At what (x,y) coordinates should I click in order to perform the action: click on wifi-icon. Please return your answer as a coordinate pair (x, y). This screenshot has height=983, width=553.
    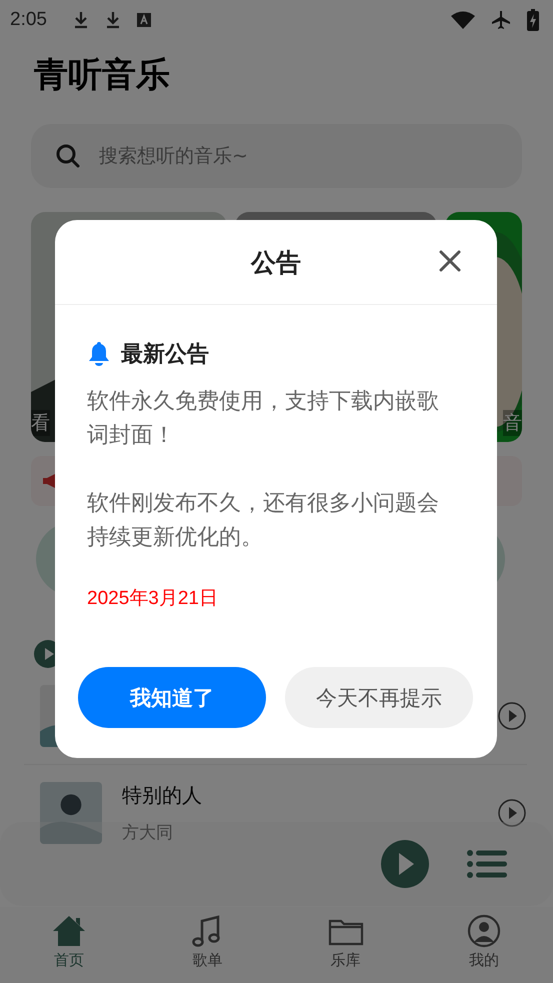
    Looking at the image, I should click on (463, 20).